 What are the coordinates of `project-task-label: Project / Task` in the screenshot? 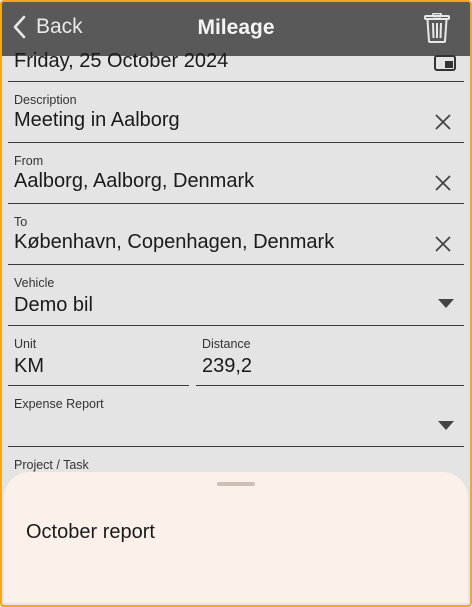 It's located at (51, 465).